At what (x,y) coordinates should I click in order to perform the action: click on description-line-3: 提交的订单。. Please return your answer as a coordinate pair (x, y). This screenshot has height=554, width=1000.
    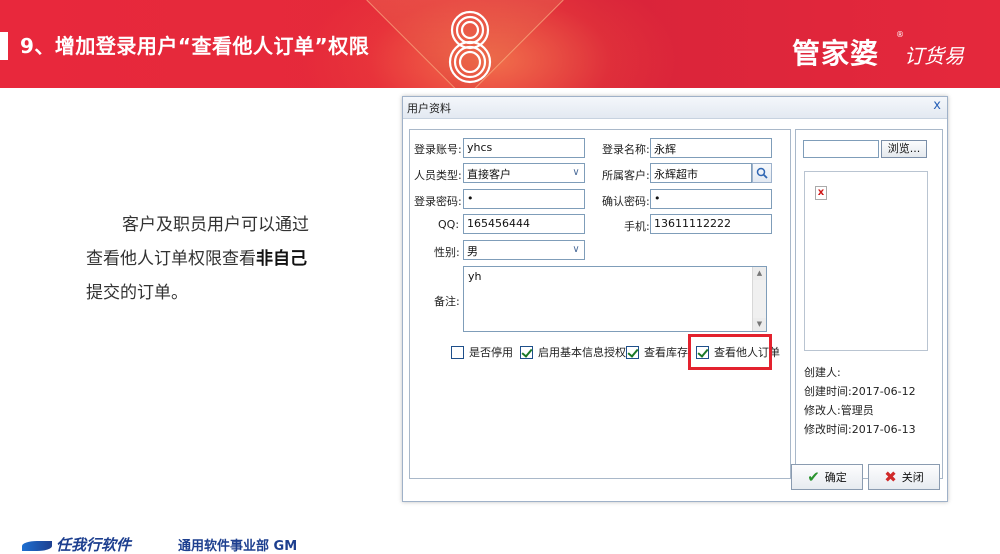
    Looking at the image, I should click on (137, 293).